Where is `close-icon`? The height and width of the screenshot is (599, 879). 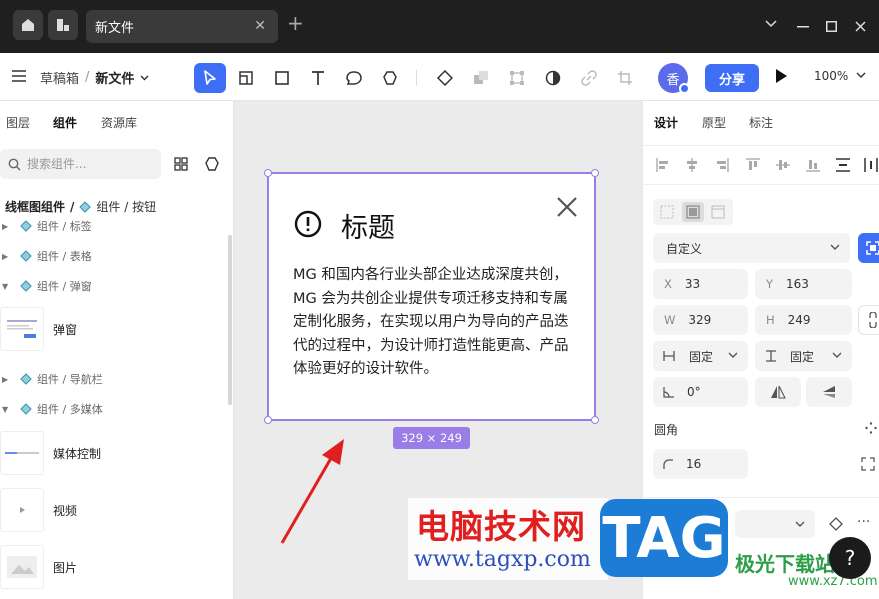 close-icon is located at coordinates (567, 207).